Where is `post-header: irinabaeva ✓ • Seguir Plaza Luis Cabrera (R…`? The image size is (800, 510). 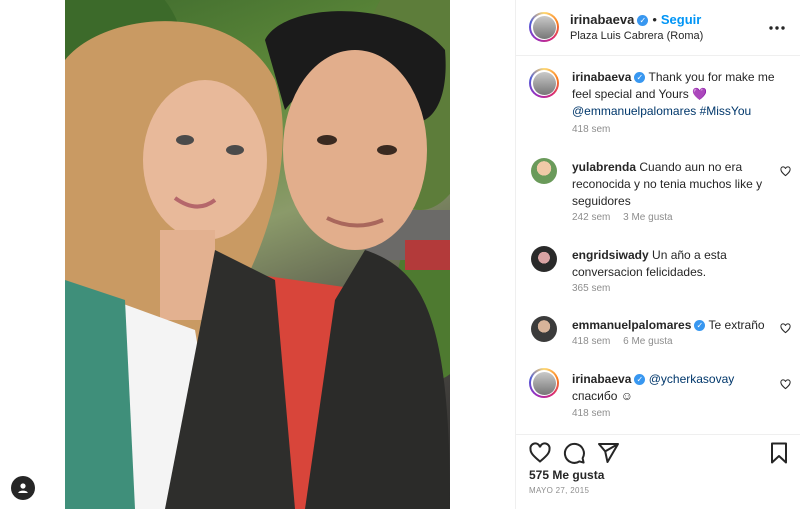 post-header: irinabaeva ✓ • Seguir Plaza Luis Cabrera (R… is located at coordinates (658, 28).